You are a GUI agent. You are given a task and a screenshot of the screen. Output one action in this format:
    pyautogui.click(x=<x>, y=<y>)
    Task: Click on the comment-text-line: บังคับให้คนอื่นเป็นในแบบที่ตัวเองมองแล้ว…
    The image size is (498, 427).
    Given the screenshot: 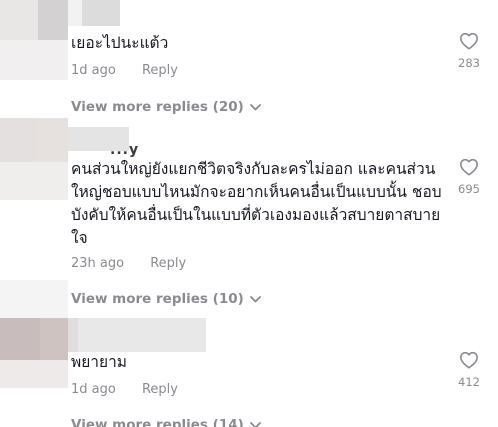 What is the action you would take?
    pyautogui.click(x=256, y=215)
    